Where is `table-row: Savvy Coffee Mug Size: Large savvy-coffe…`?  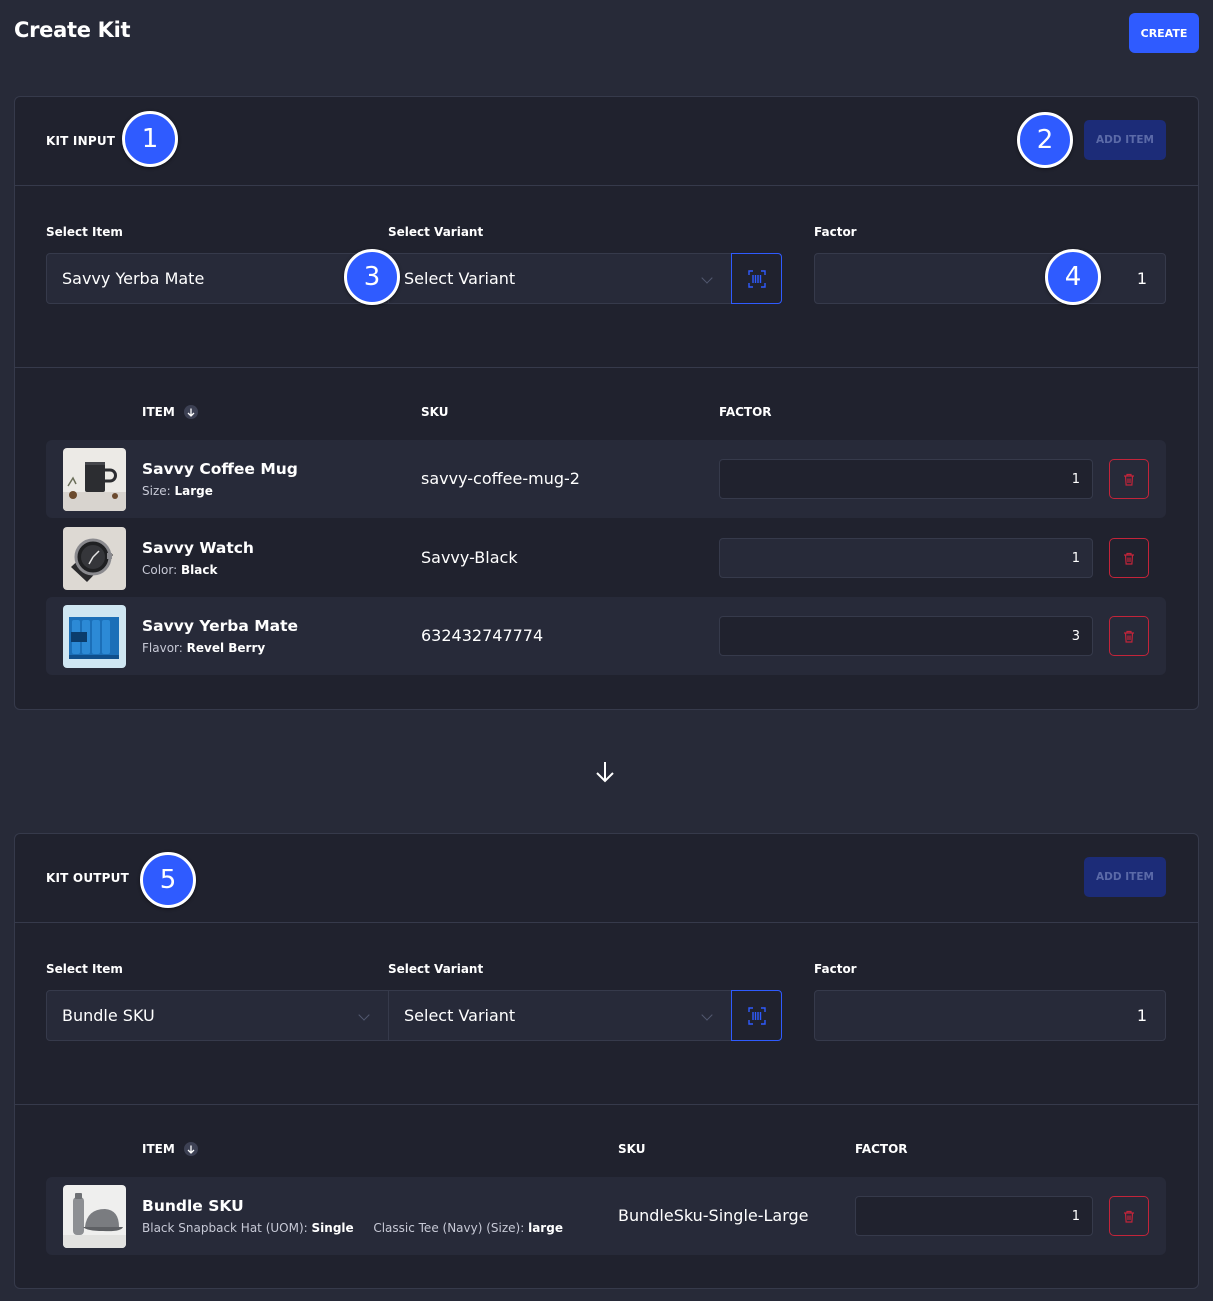
table-row: Savvy Coffee Mug Size: Large savvy-coffe… is located at coordinates (606, 479).